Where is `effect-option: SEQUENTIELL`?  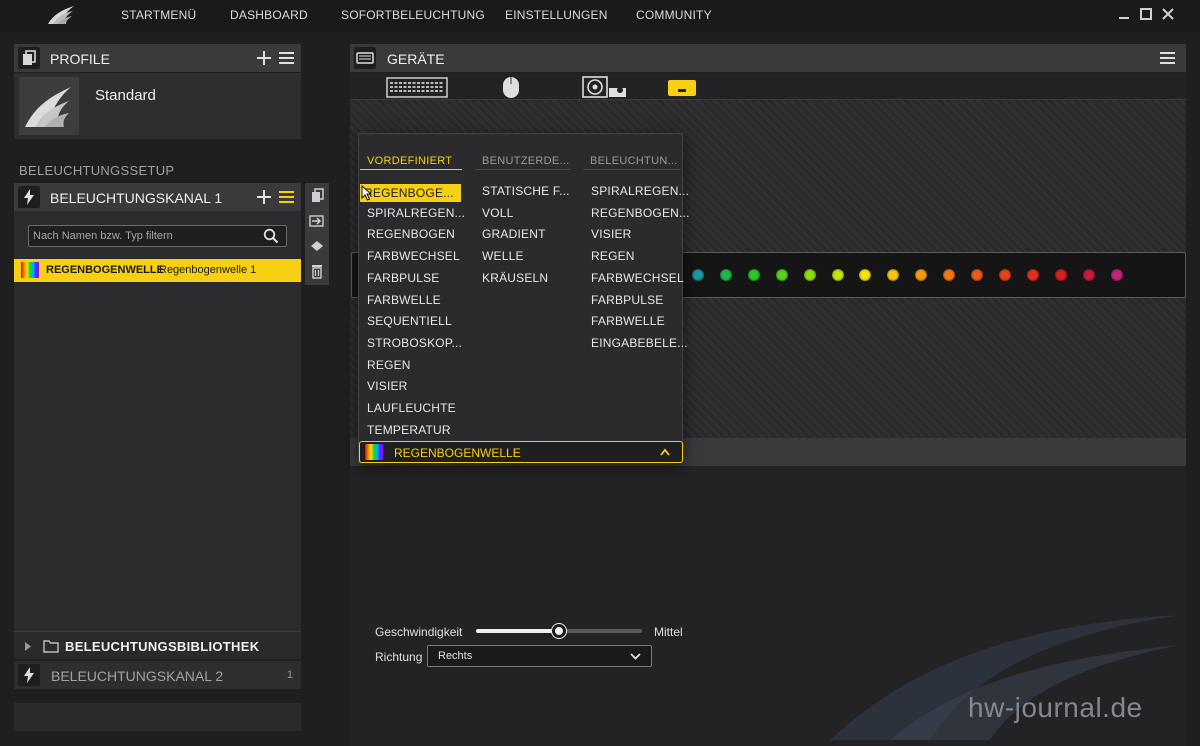 effect-option: SEQUENTIELL is located at coordinates (409, 321).